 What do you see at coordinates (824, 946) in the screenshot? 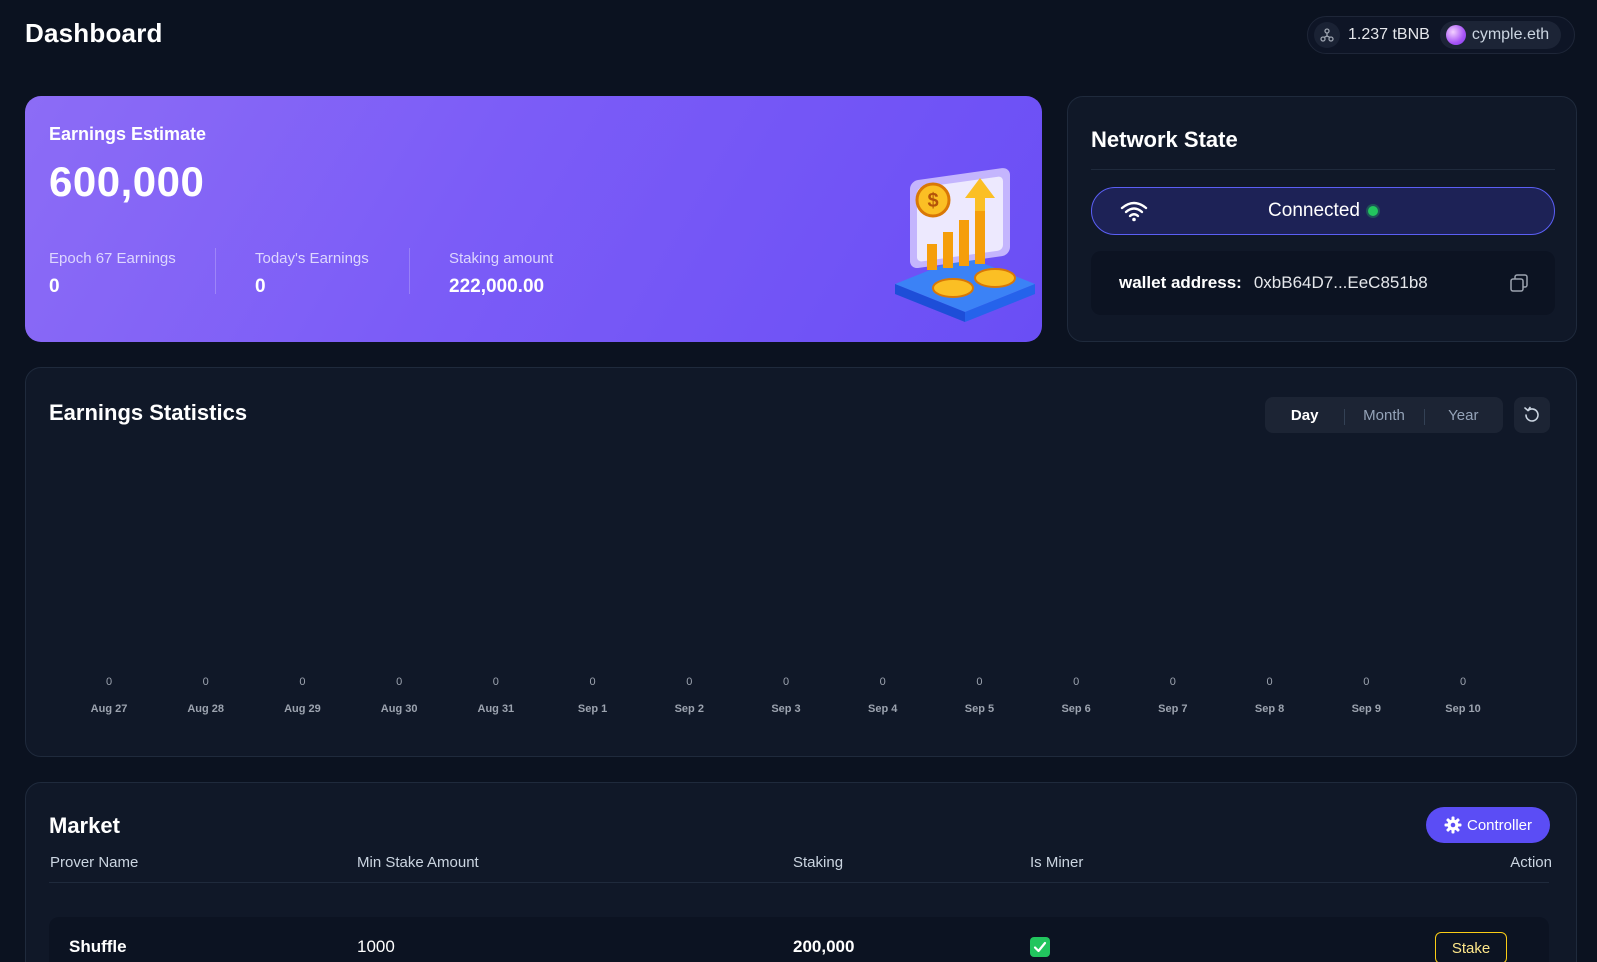
I see `staking-cell: 200,000` at bounding box center [824, 946].